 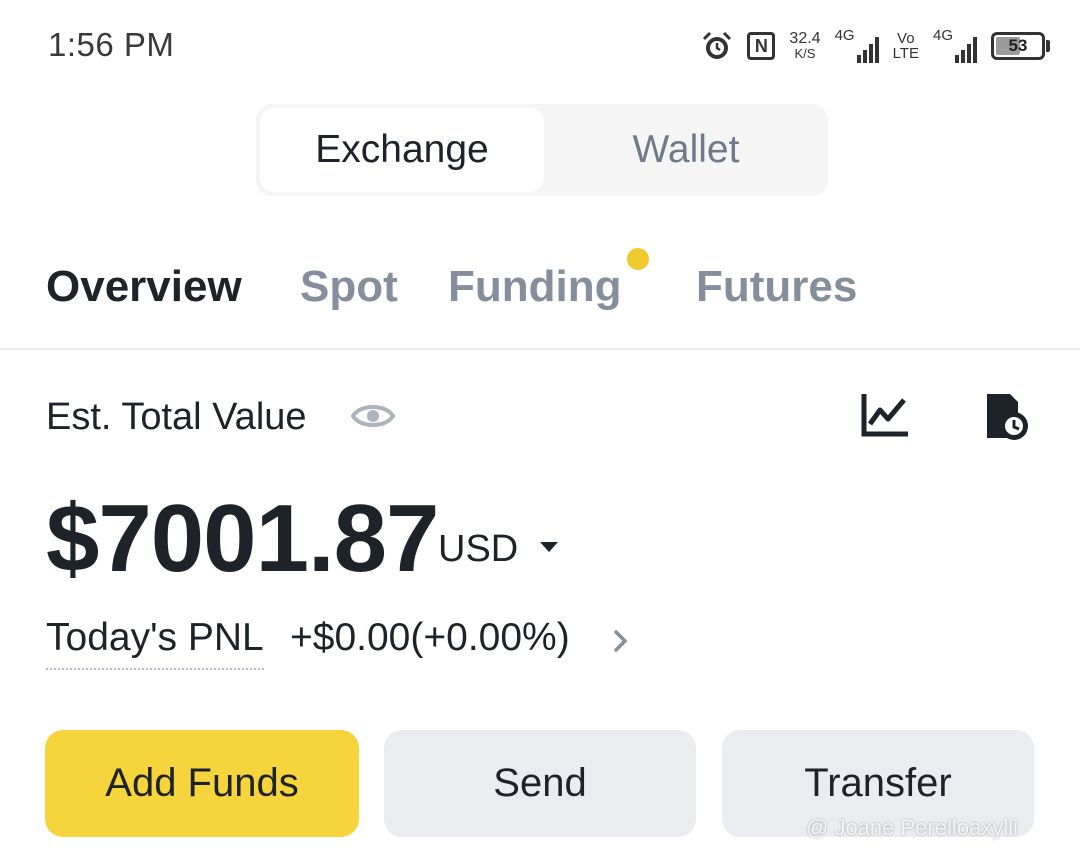 I want to click on currency-symbol: $, so click(x=72, y=538).